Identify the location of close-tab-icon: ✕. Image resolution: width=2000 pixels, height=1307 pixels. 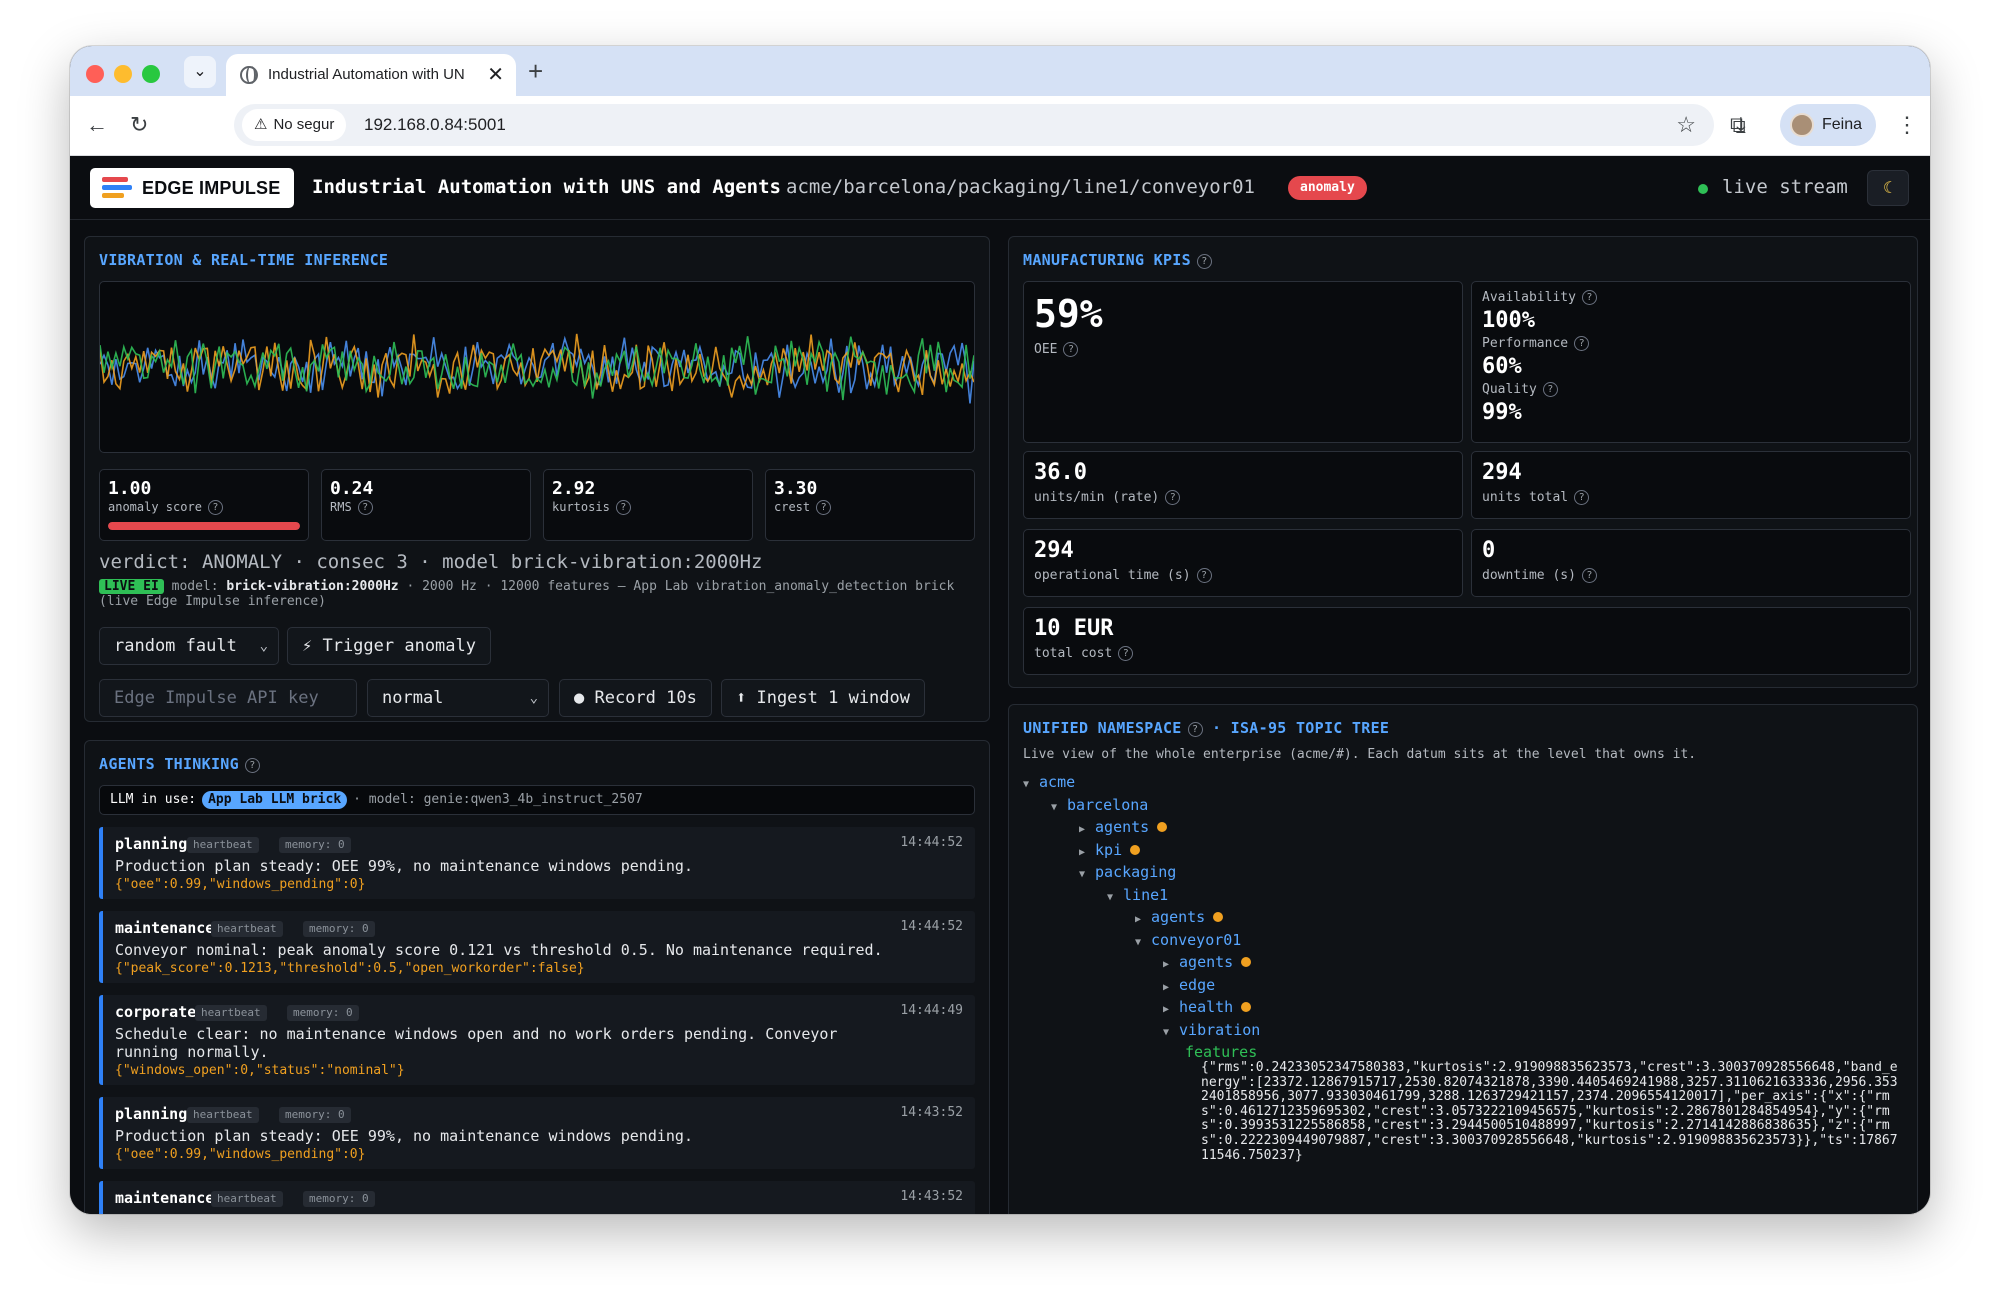
(495, 74).